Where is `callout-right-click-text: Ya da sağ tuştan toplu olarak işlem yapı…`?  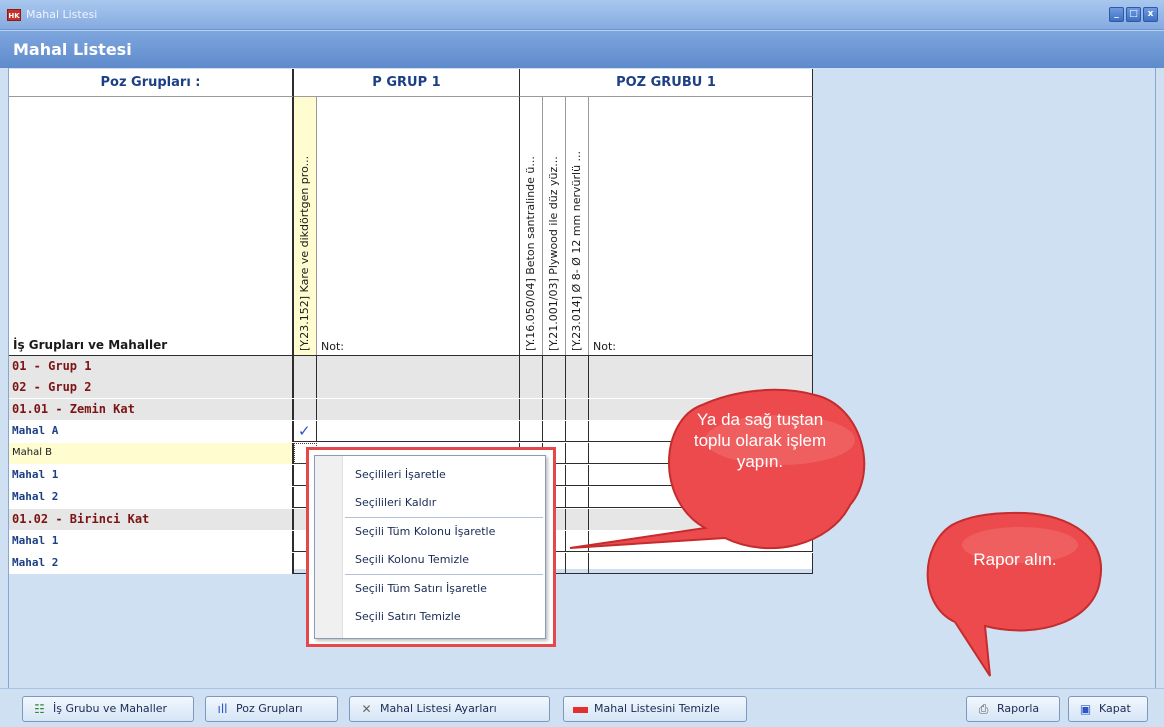
callout-right-click-text: Ya da sağ tuştan toplu olarak işlem yapı… is located at coordinates (760, 440).